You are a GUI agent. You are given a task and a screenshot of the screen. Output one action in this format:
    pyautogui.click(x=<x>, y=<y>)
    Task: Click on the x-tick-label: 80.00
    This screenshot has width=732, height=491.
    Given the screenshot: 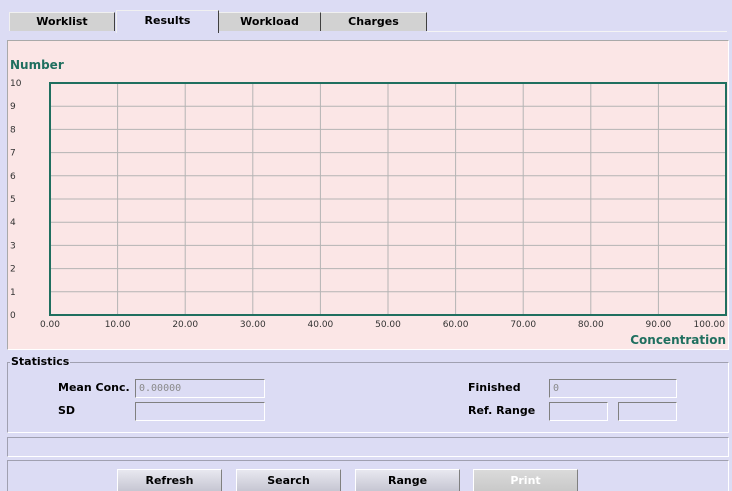 What is the action you would take?
    pyautogui.click(x=591, y=325)
    